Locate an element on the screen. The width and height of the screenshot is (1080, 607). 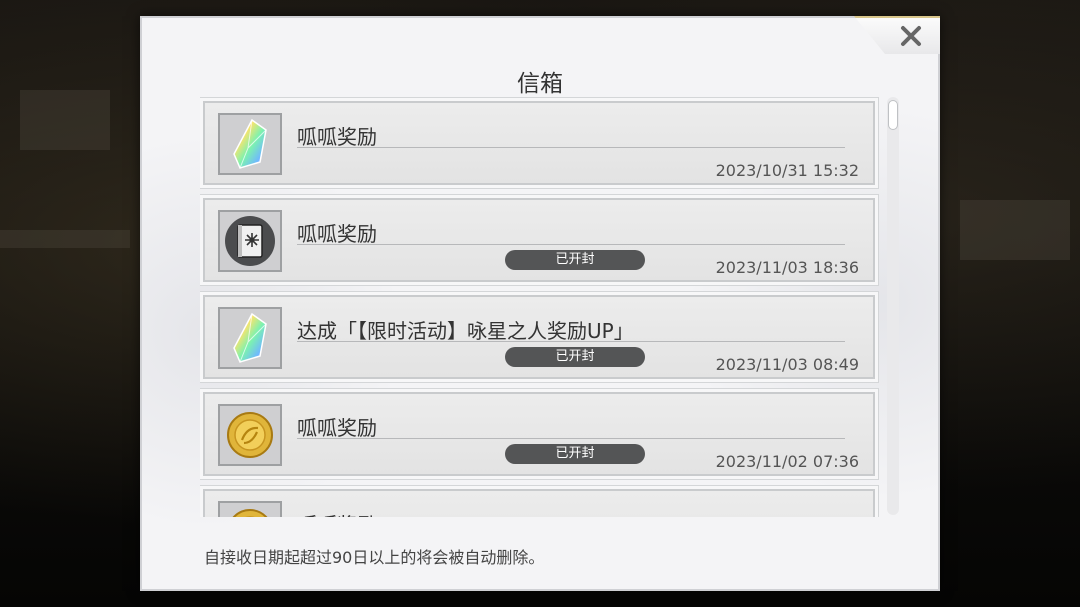
book-icon is located at coordinates (250, 241).